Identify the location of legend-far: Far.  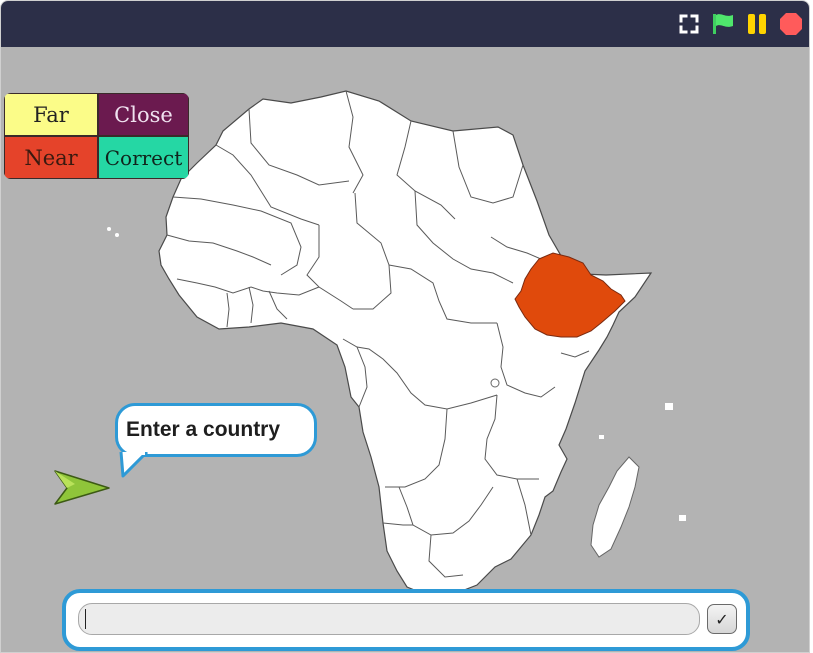
(51, 114).